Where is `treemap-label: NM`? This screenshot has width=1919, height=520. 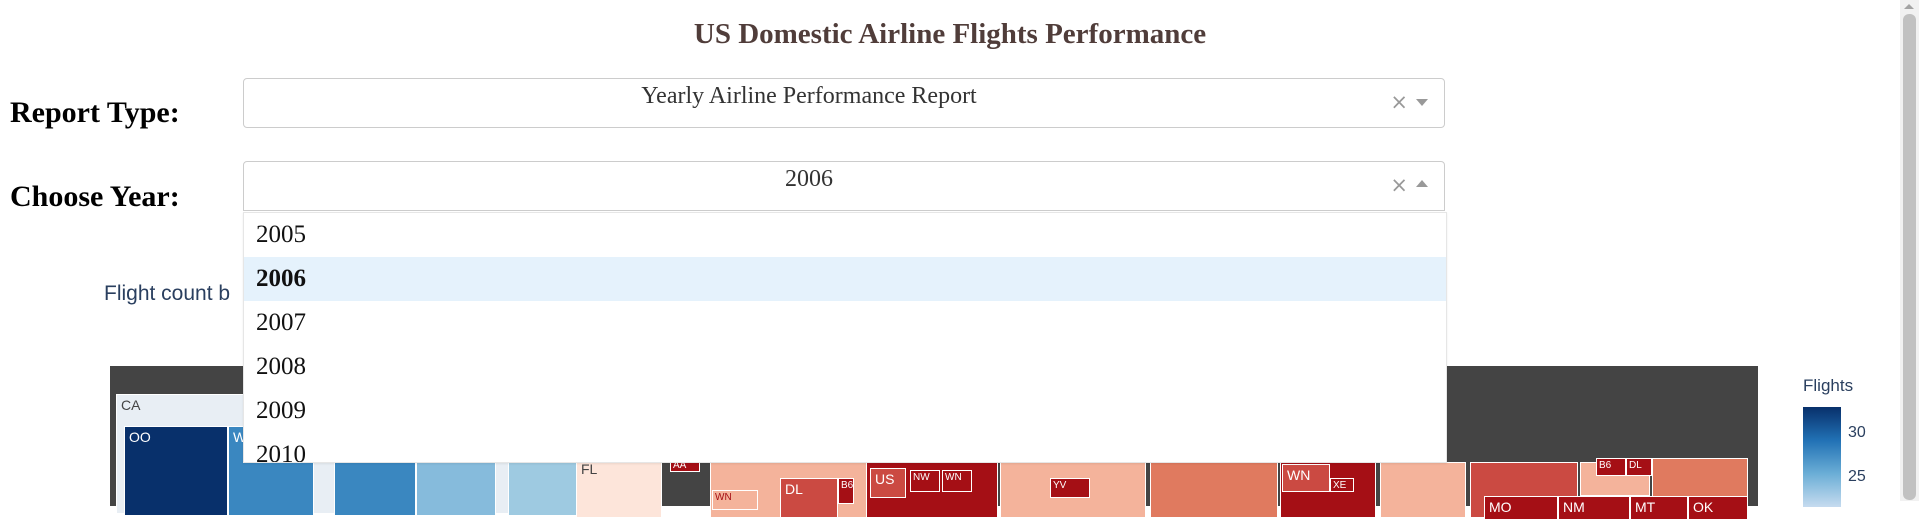
treemap-label: NM is located at coordinates (1574, 507).